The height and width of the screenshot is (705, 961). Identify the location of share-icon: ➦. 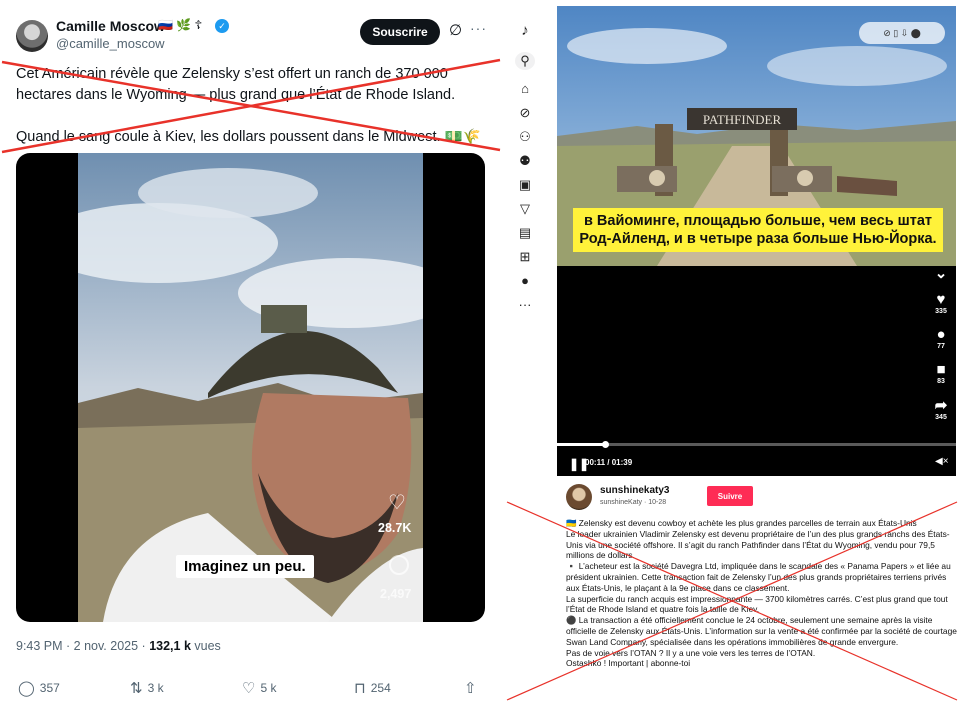
(941, 405).